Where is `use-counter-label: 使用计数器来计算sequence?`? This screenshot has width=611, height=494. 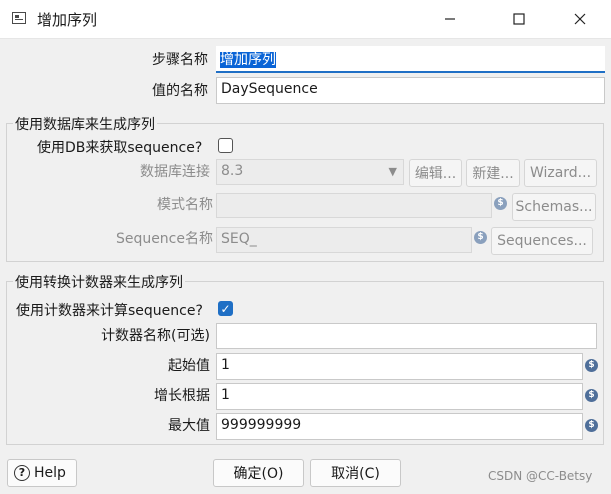
use-counter-label: 使用计数器来计算sequence? is located at coordinates (109, 311).